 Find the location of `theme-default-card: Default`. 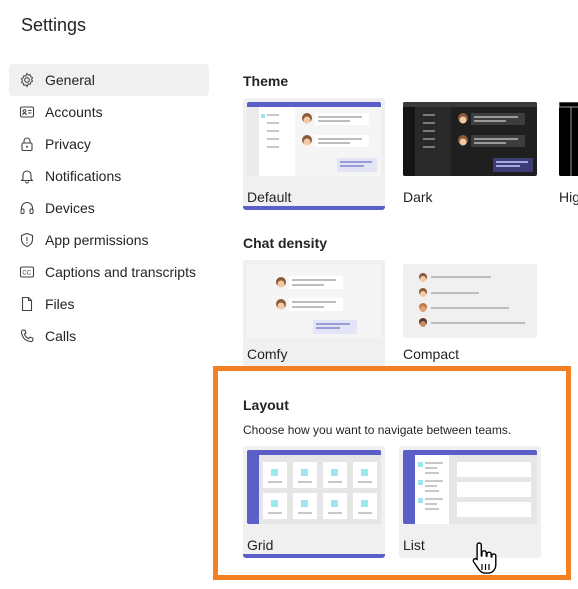

theme-default-card: Default is located at coordinates (314, 154).